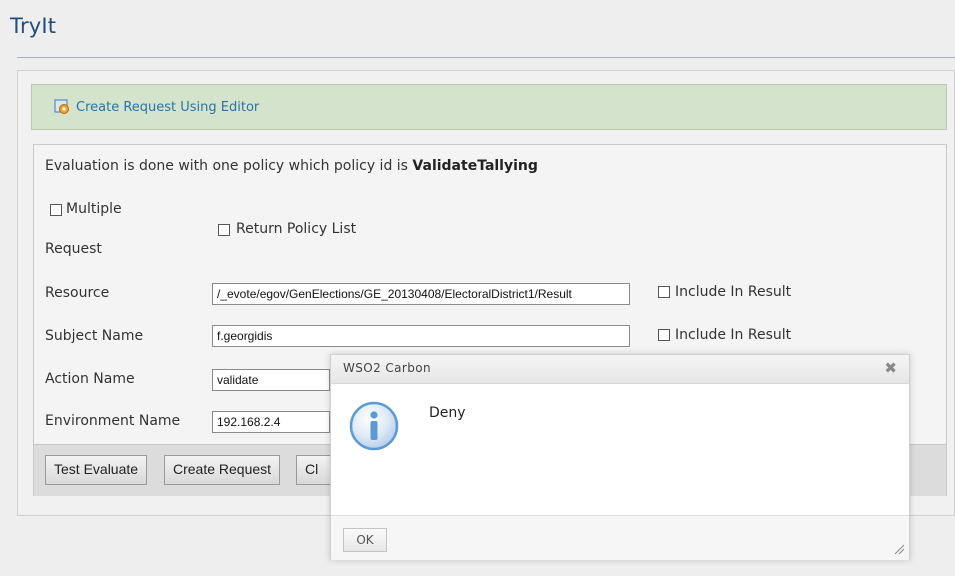  Describe the element at coordinates (73, 249) in the screenshot. I see `multiple-request-label-line2: Request` at that location.